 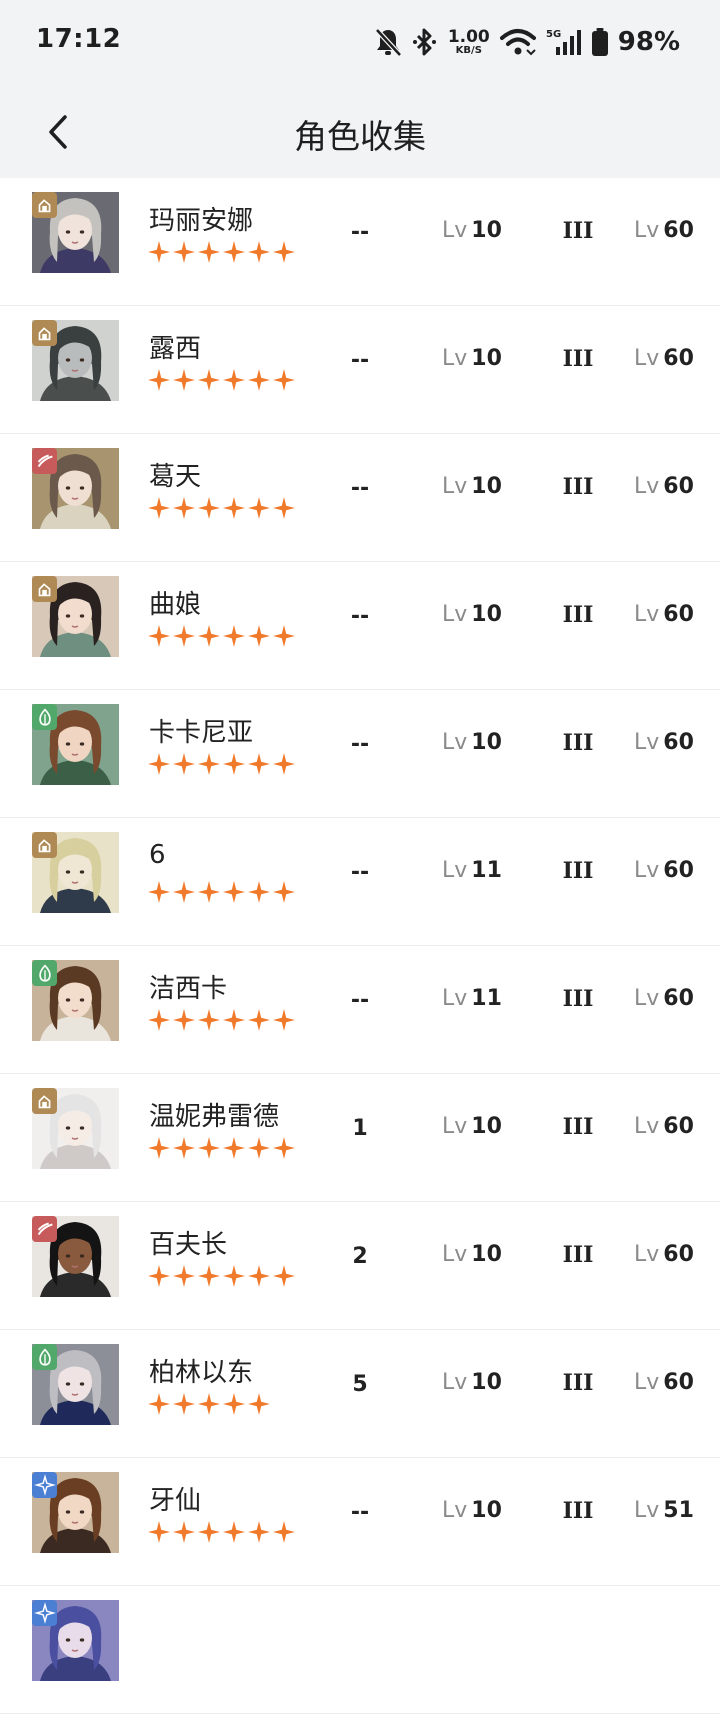 What do you see at coordinates (201, 221) in the screenshot?
I see `character-name: 玛丽安娜` at bounding box center [201, 221].